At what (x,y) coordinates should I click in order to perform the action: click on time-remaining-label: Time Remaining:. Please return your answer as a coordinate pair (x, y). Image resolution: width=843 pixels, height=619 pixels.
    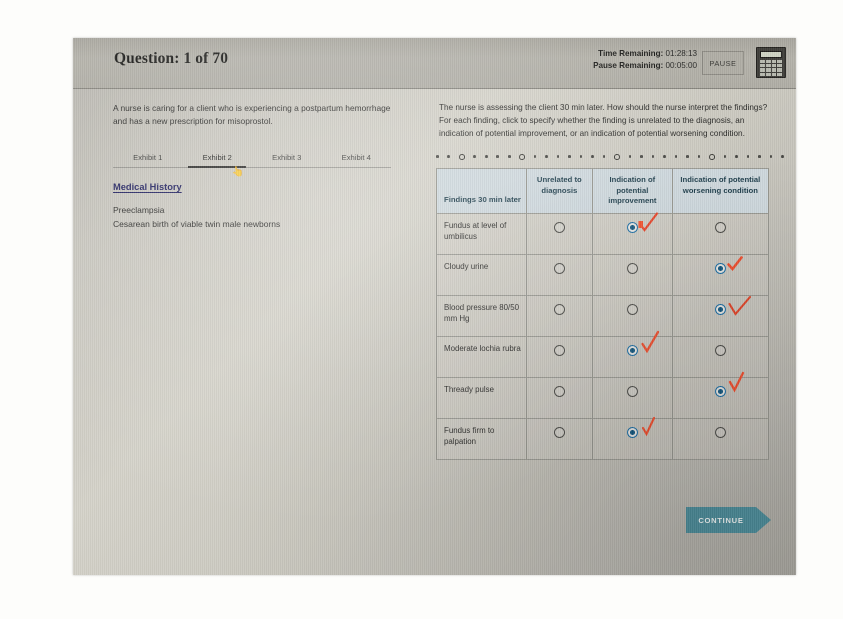
    Looking at the image, I should click on (631, 53).